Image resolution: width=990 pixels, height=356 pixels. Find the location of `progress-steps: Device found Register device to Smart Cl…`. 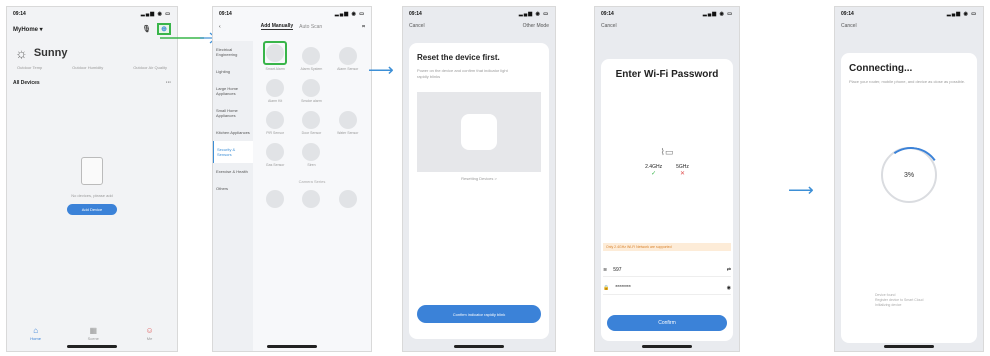

progress-steps: Device found Register device to Smart Cl… is located at coordinates (899, 300).